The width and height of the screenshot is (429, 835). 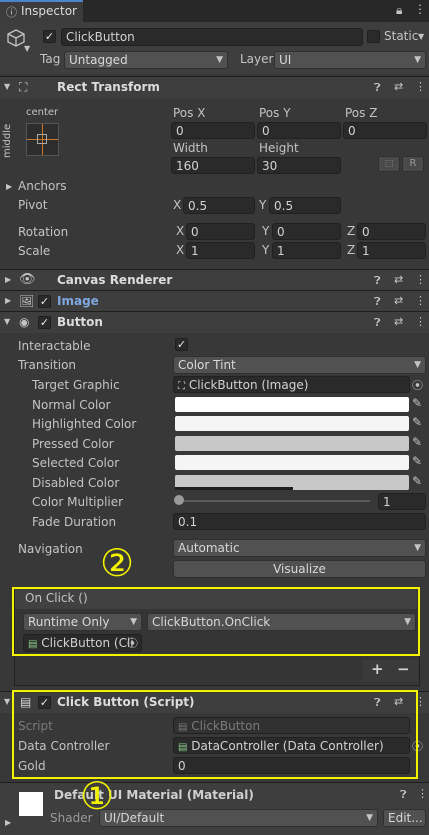 I want to click on pos-y-label: Pos Y, so click(x=275, y=113).